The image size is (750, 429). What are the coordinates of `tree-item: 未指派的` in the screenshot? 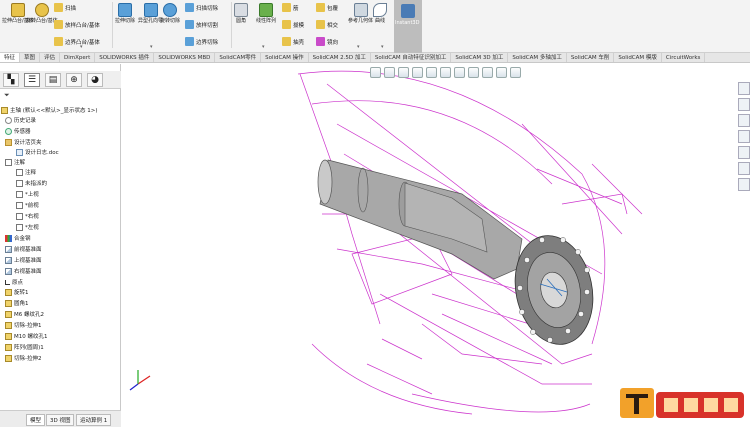 It's located at (31, 183).